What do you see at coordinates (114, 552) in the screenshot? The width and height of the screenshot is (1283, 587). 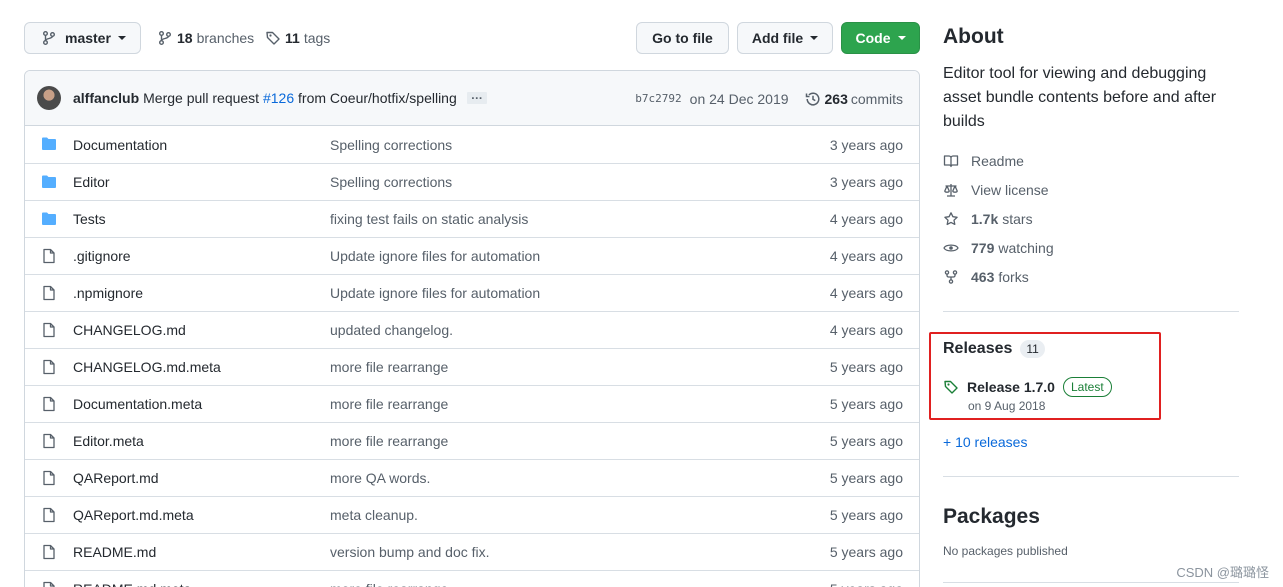 I see `file-name-link: README.md` at bounding box center [114, 552].